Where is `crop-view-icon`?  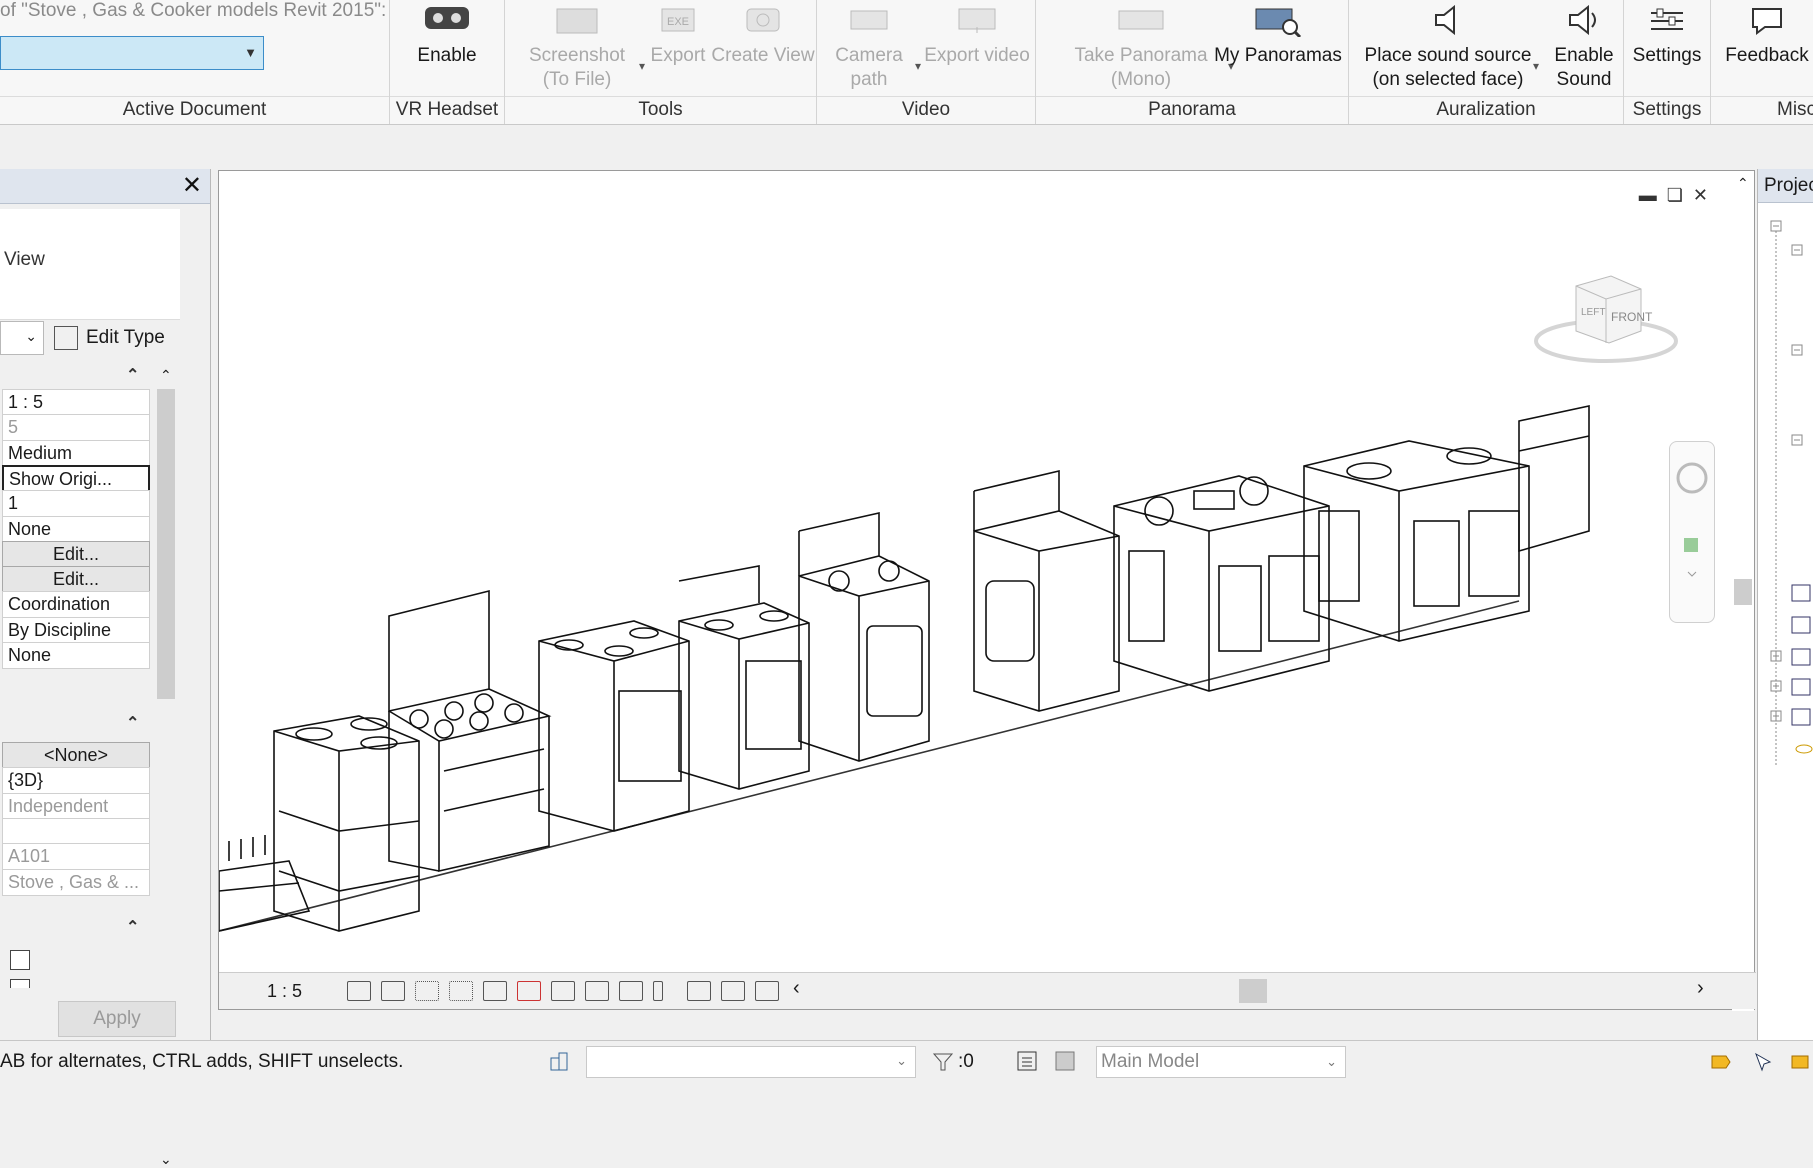
crop-view-icon is located at coordinates (529, 991).